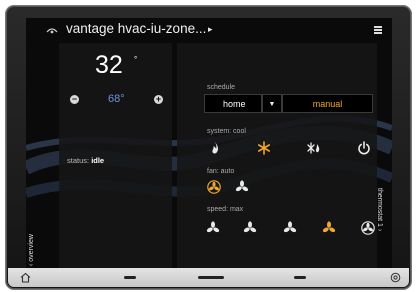 This screenshot has width=419, height=292. What do you see at coordinates (225, 209) in the screenshot?
I see `speed-label: speed: max` at bounding box center [225, 209].